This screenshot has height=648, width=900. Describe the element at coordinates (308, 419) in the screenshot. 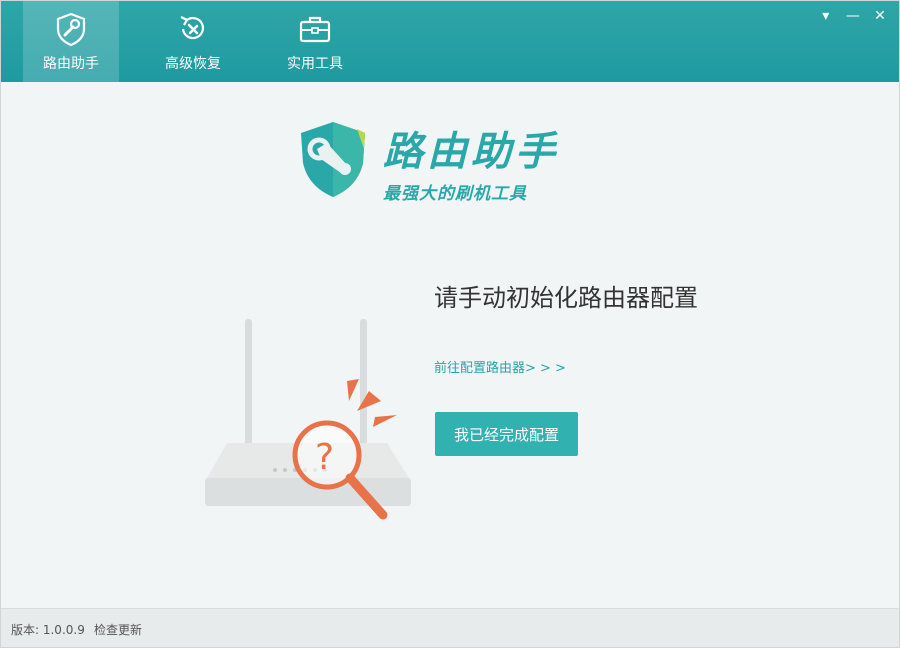

I see `router-magnifier-illustration: ?` at that location.